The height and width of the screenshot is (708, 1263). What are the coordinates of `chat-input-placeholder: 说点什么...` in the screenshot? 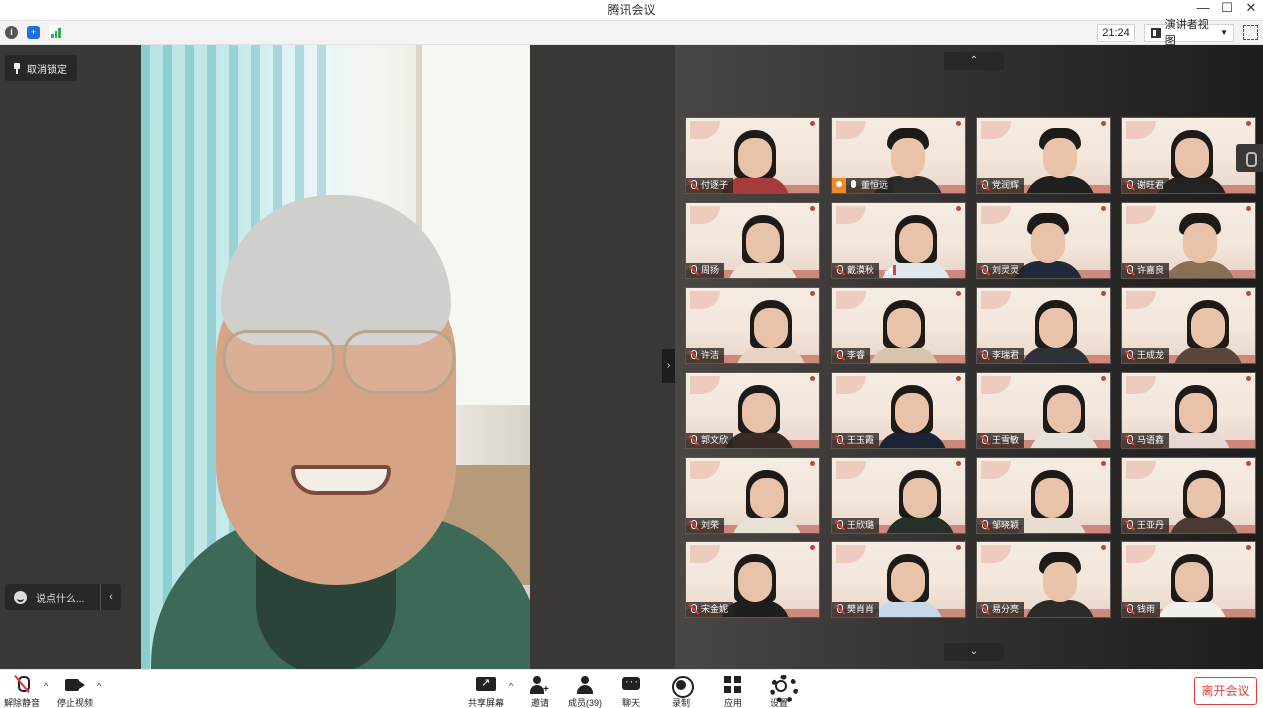 It's located at (60, 597).